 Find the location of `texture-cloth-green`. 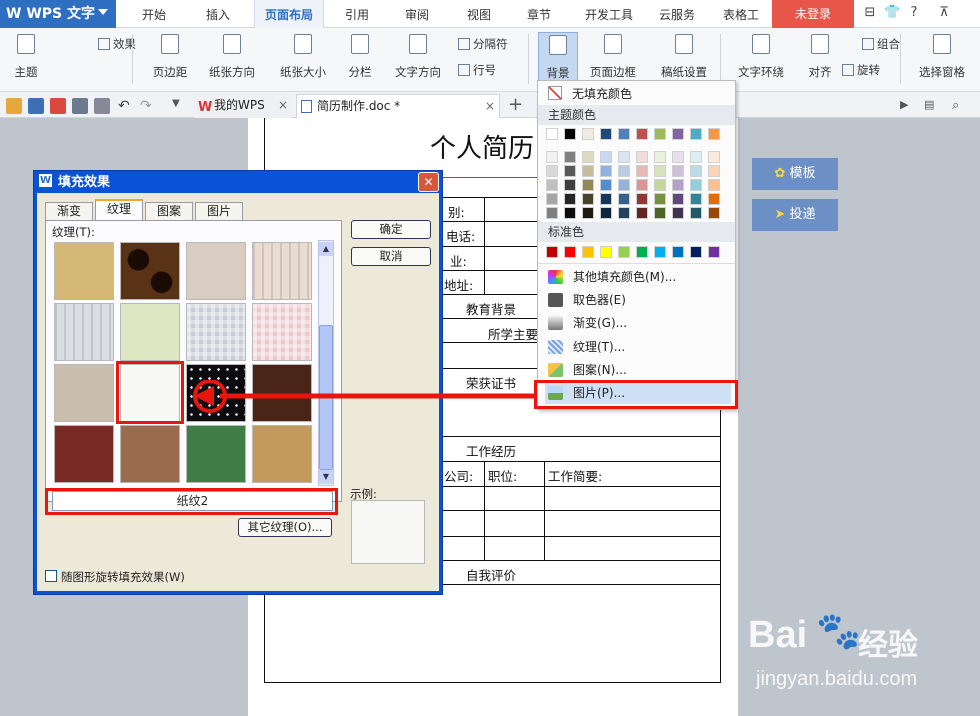

texture-cloth-green is located at coordinates (150, 332).